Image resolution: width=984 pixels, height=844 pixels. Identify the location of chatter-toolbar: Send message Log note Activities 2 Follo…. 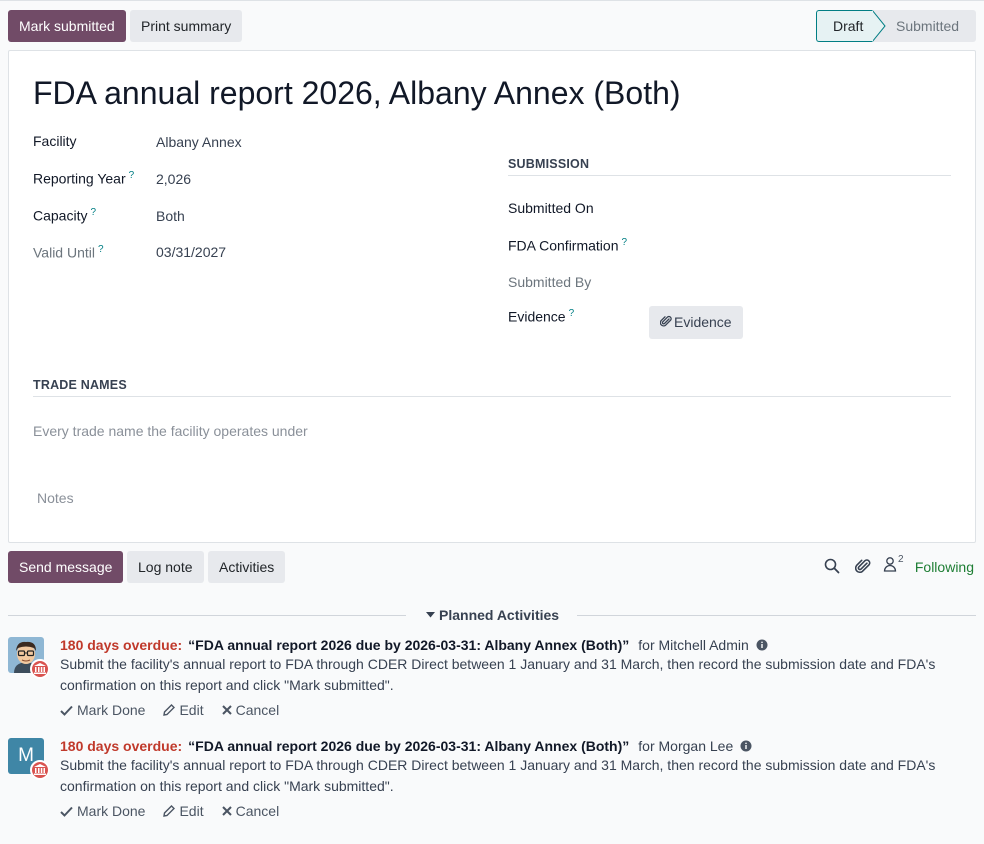
(492, 567).